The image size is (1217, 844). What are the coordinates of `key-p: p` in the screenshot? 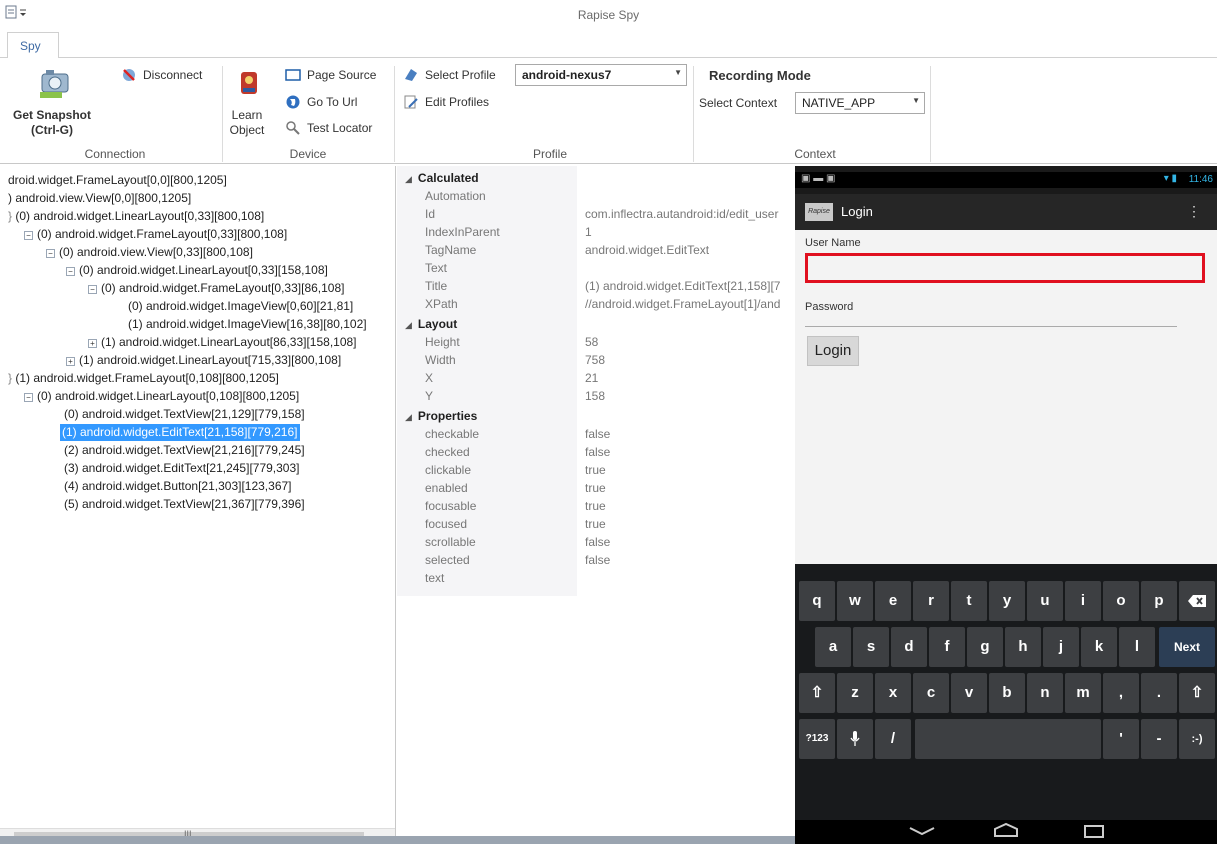 It's located at (1159, 601).